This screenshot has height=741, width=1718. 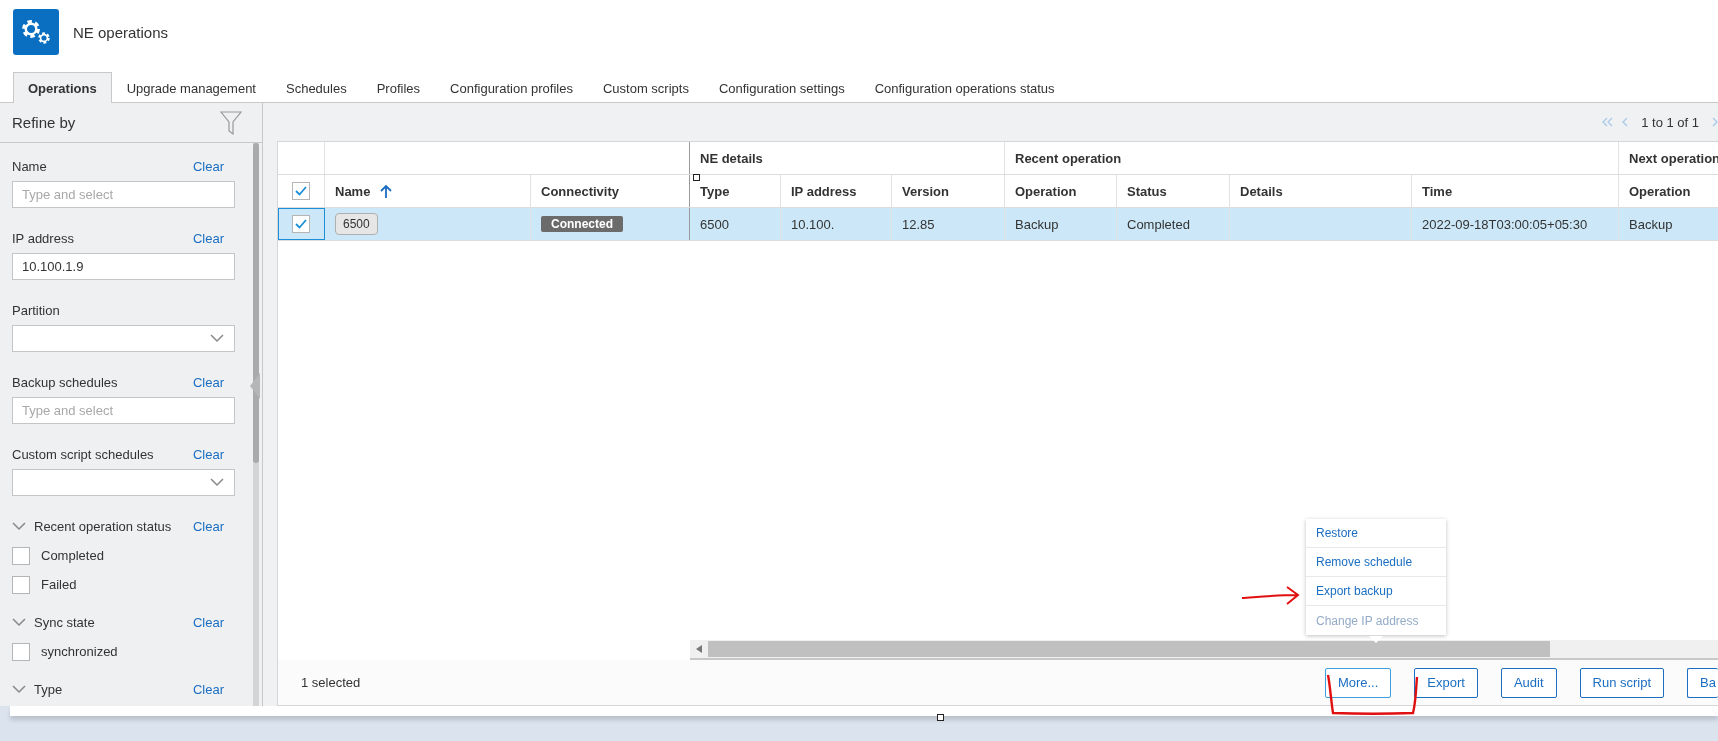 I want to click on action-button: Audit, so click(x=1528, y=682).